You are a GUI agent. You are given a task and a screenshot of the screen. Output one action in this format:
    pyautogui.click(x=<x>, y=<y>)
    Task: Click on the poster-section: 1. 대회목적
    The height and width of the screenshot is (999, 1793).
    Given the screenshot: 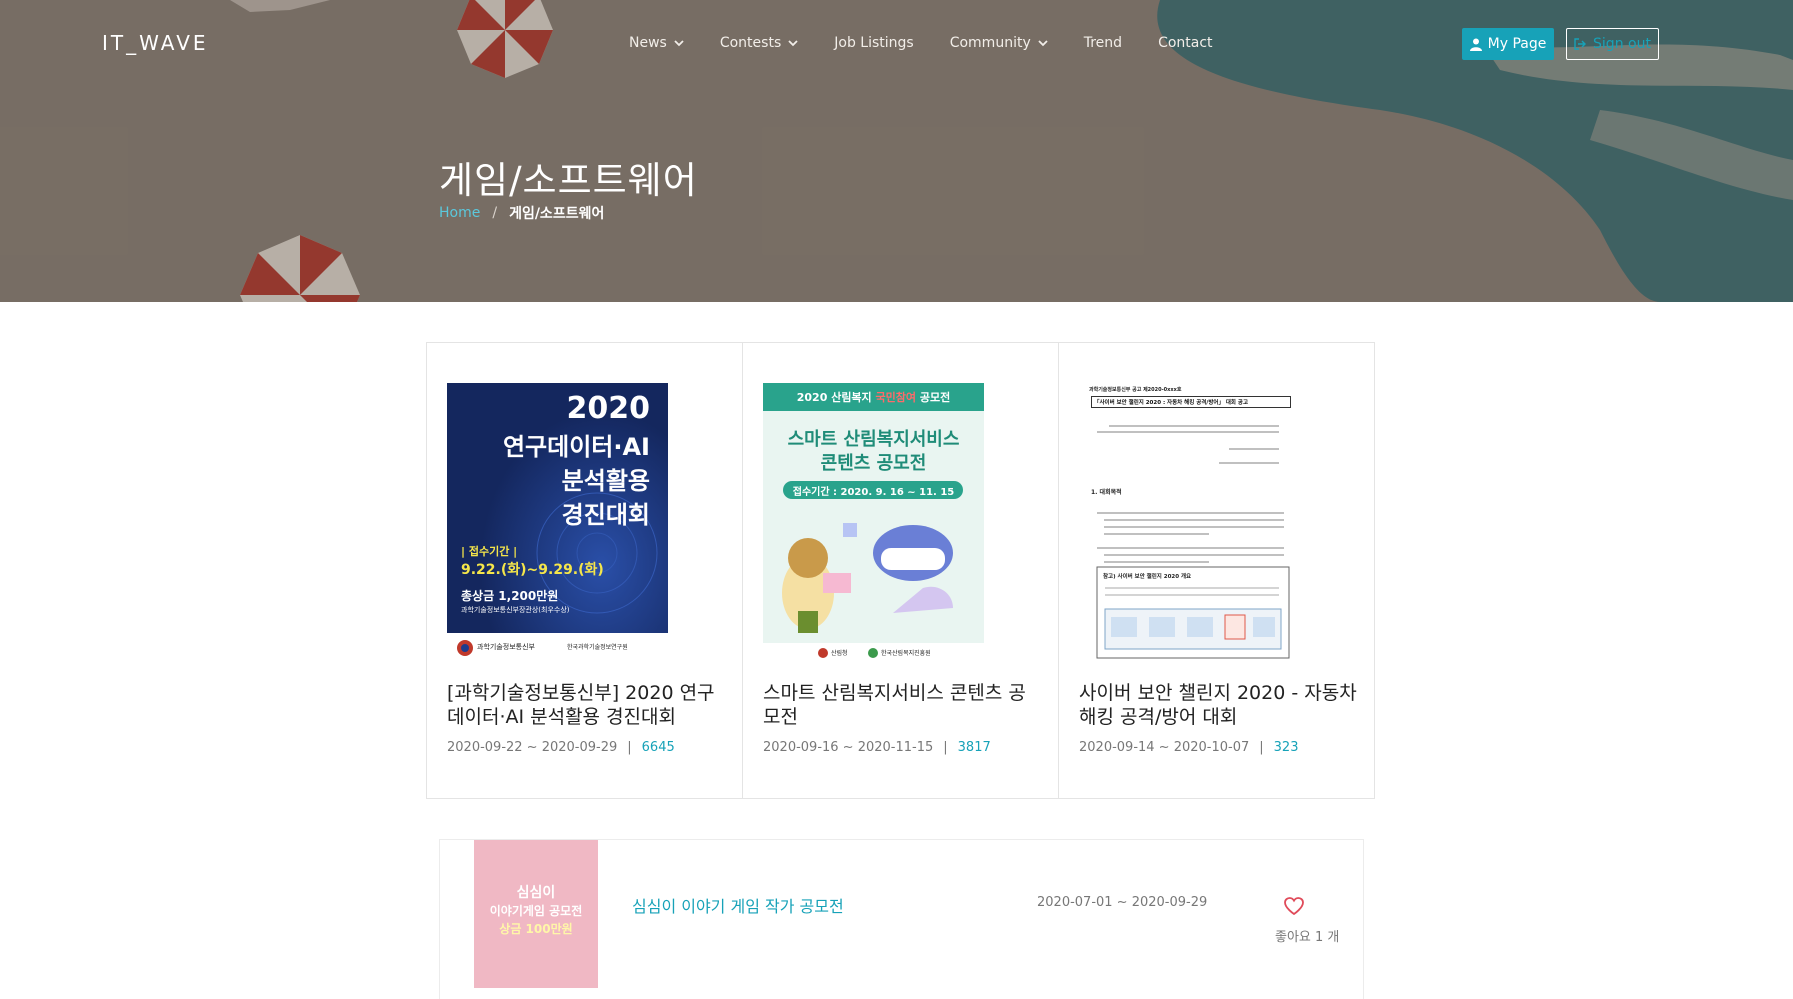 What is the action you would take?
    pyautogui.click(x=1106, y=492)
    